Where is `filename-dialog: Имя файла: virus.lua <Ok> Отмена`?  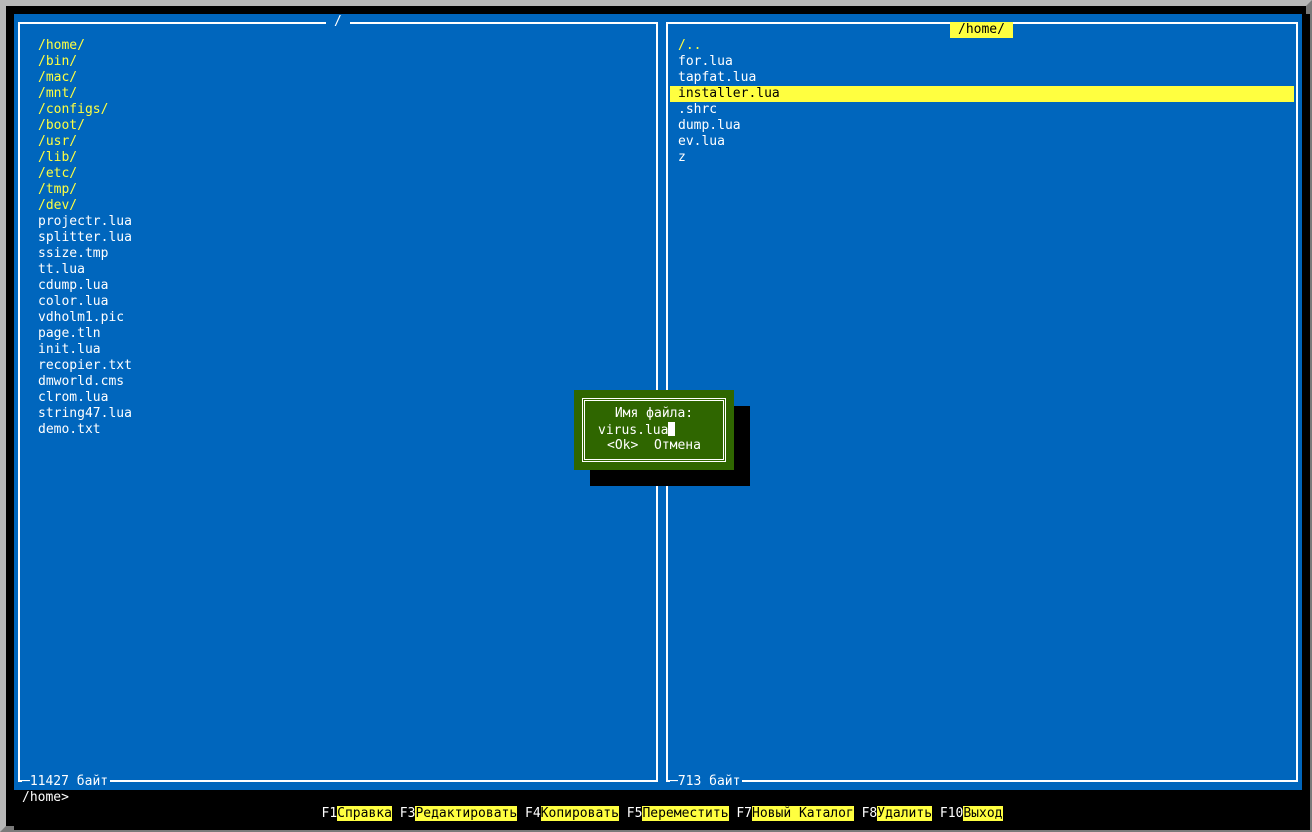 filename-dialog: Имя файла: virus.lua <Ok> Отмена is located at coordinates (654, 430).